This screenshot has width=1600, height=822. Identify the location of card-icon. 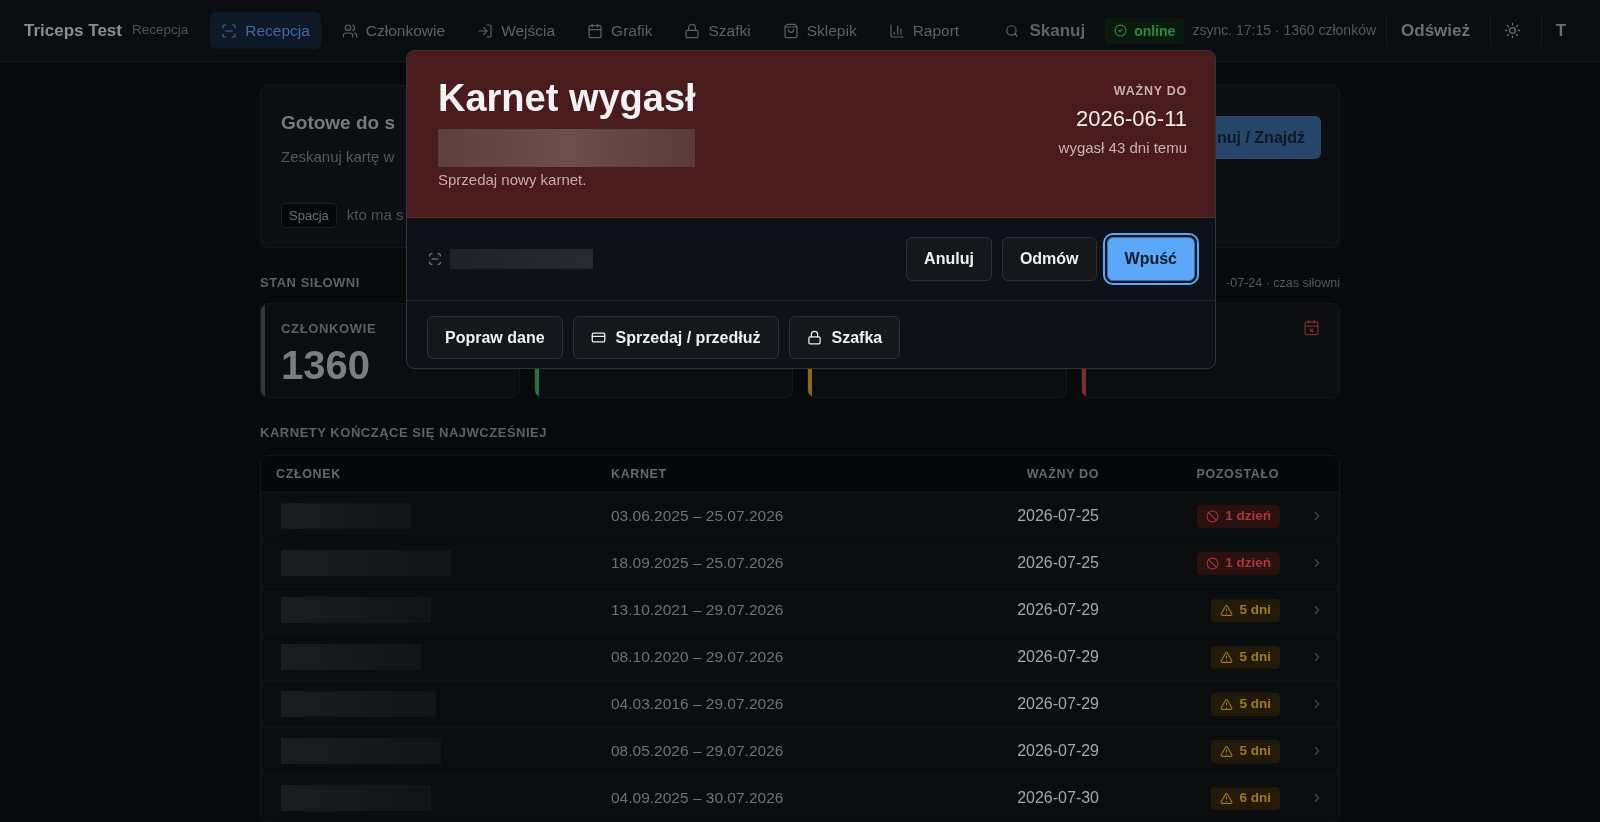
(598, 337).